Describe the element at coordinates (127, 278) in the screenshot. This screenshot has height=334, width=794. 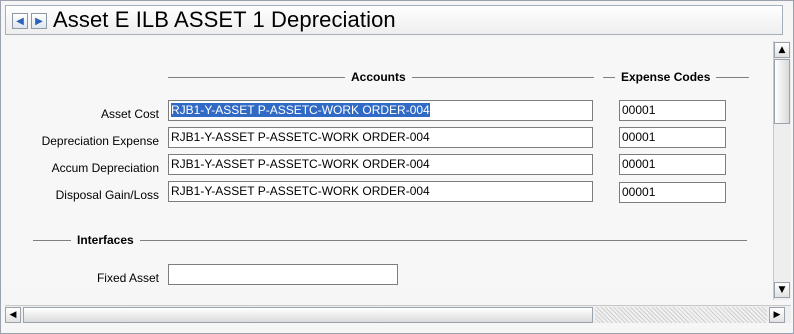
I see `fixed-asset-label: Fixed Asset` at that location.